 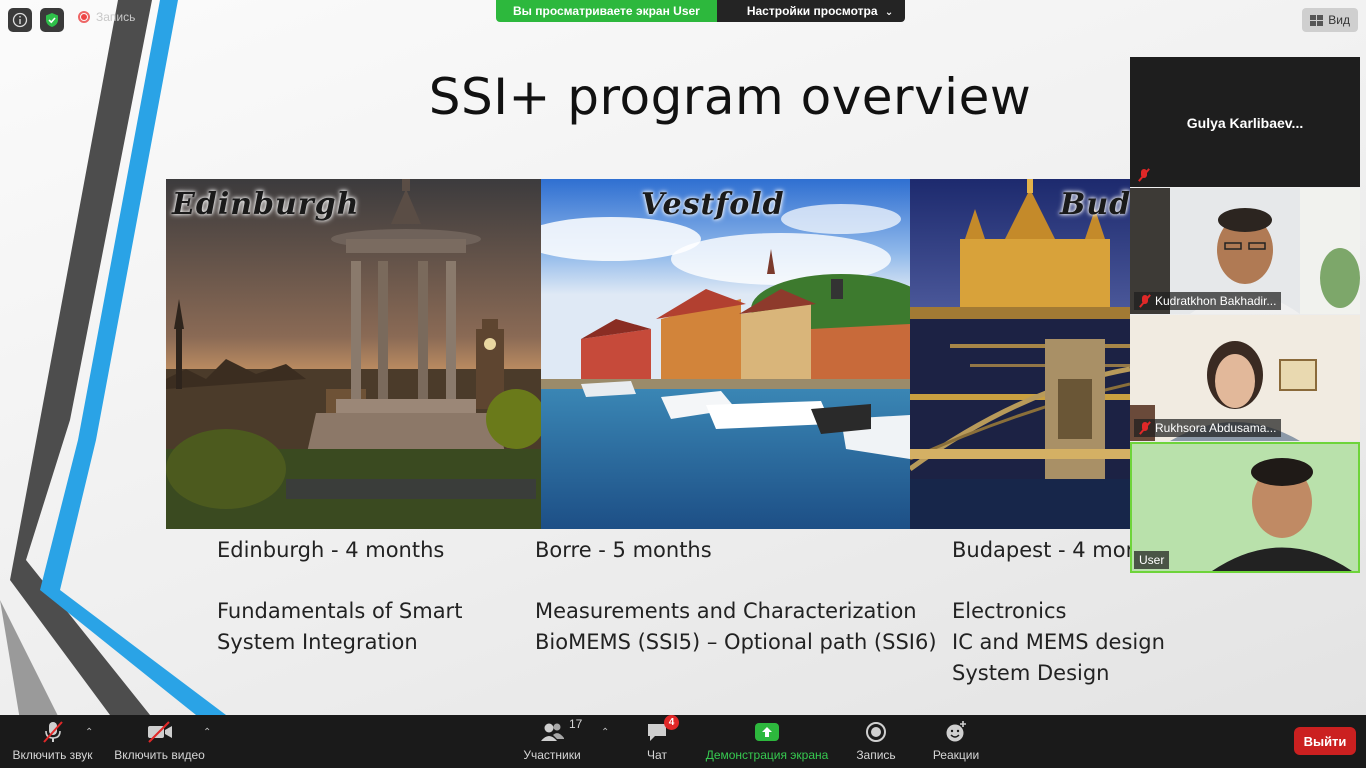 I want to click on video-off-icon, so click(x=159, y=732).